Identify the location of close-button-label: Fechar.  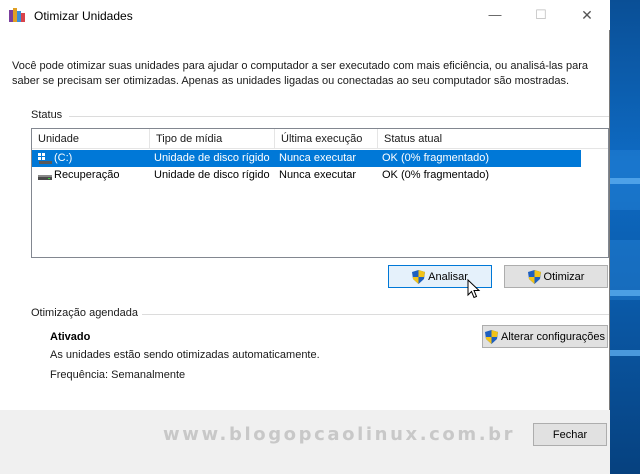
(570, 434).